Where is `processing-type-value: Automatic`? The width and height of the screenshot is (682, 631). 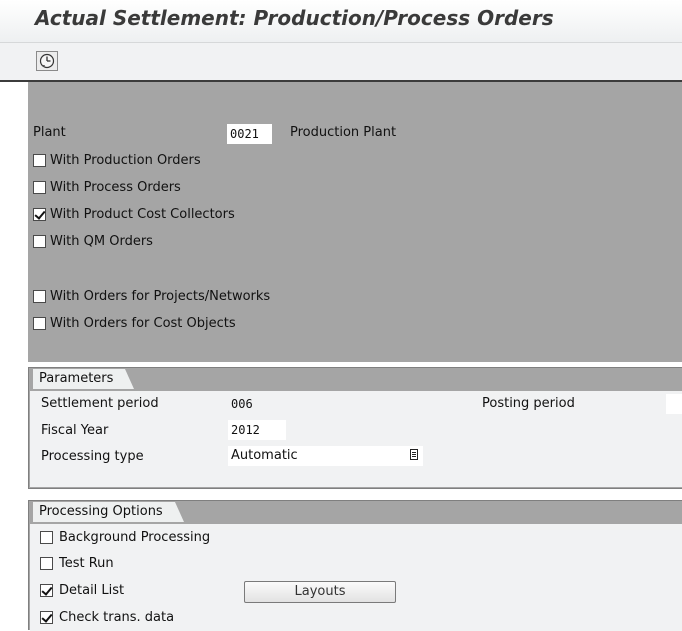 processing-type-value: Automatic is located at coordinates (264, 455).